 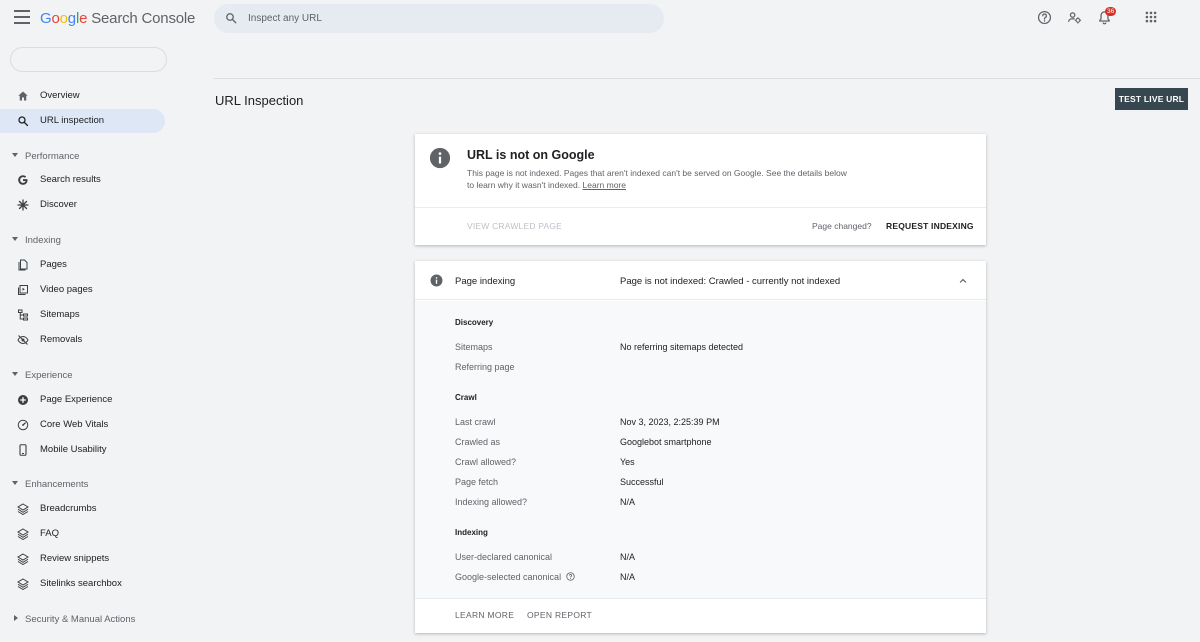 I want to click on sidebar-item-search-results: Search results, so click(x=82, y=180).